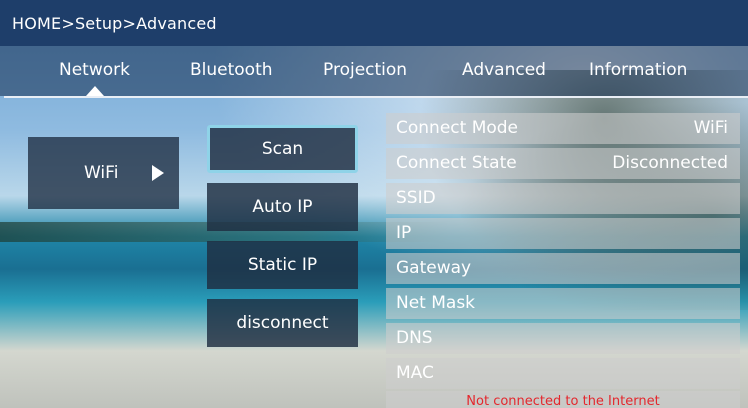  What do you see at coordinates (365, 70) in the screenshot?
I see `tab-projection: Projection` at bounding box center [365, 70].